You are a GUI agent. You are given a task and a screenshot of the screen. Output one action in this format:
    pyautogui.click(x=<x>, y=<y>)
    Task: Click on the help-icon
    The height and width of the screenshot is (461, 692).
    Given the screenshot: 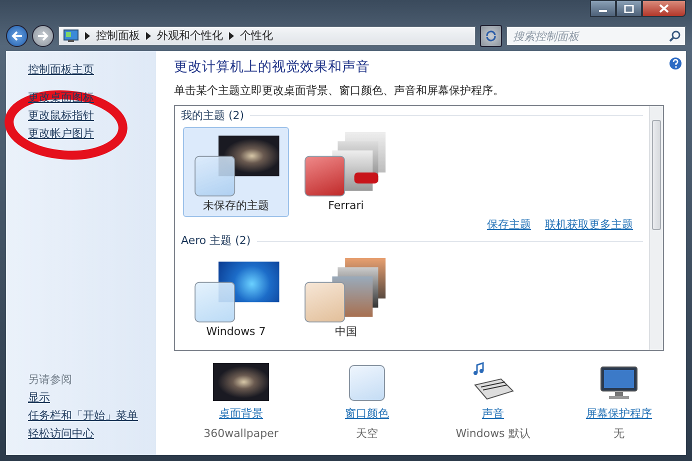 What is the action you would take?
    pyautogui.click(x=675, y=63)
    